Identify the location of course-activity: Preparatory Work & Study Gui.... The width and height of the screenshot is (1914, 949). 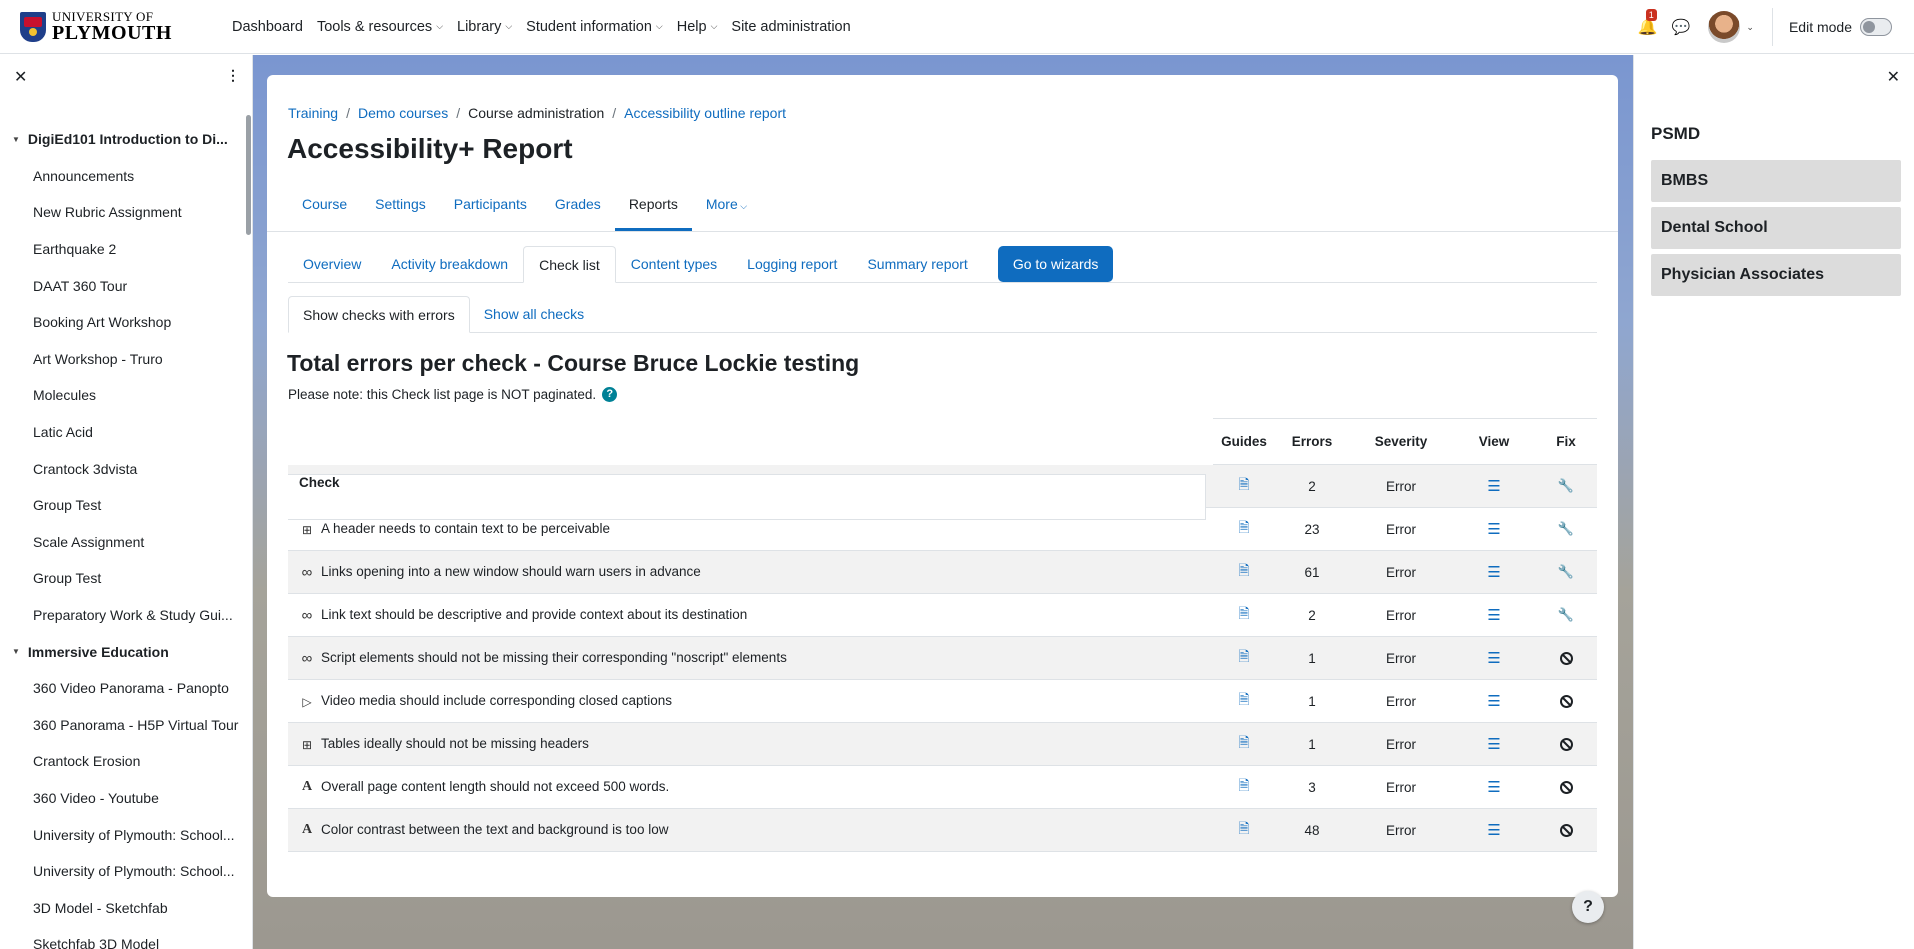
(120, 615).